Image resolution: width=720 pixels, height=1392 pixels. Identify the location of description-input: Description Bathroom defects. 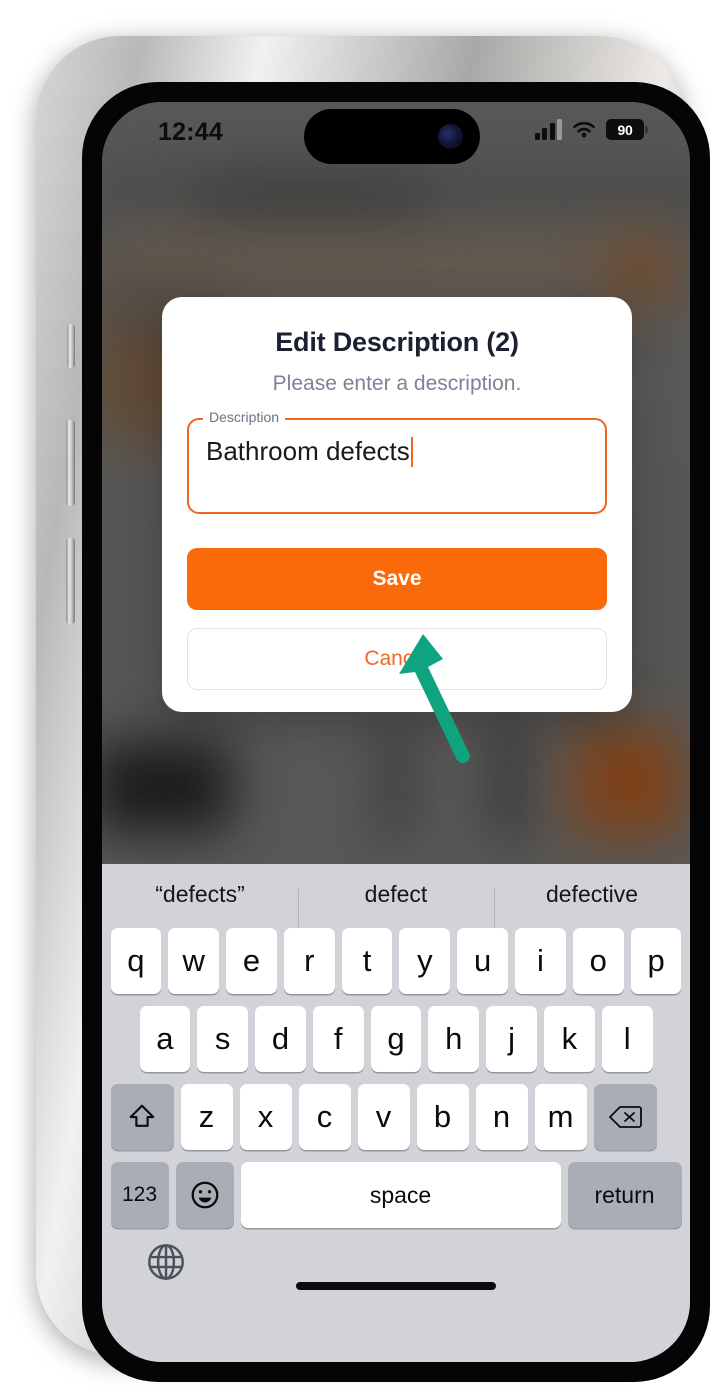
(397, 461).